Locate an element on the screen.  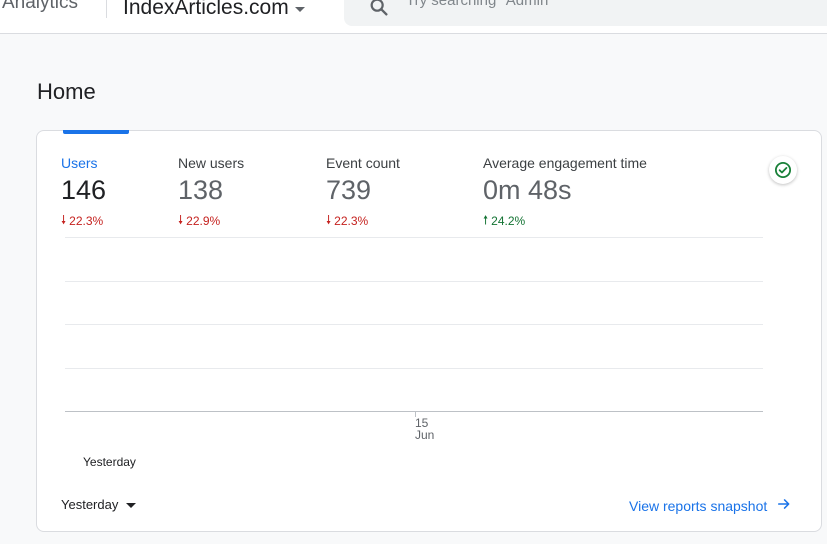
active-tab-indicator is located at coordinates (96, 132).